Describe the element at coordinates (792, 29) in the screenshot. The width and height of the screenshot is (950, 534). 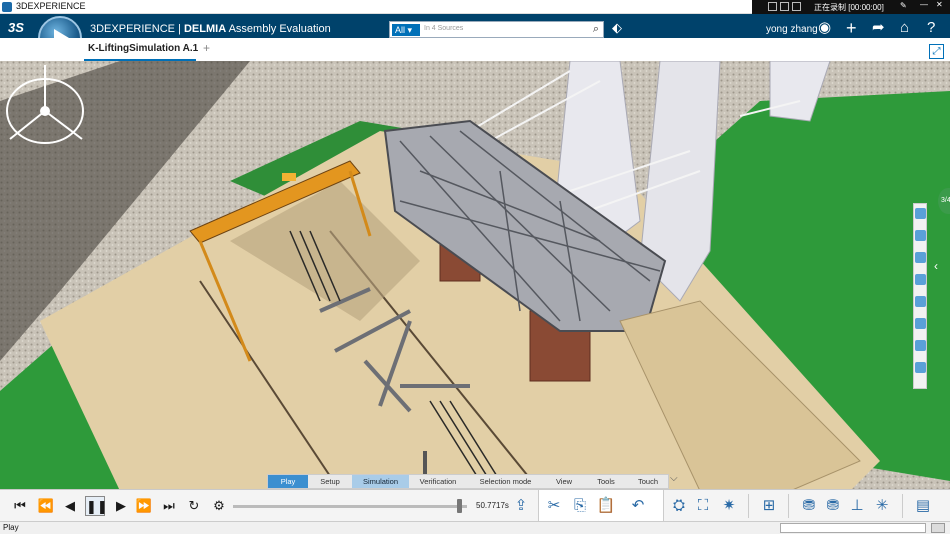
I see `user-name: yong zhang` at that location.